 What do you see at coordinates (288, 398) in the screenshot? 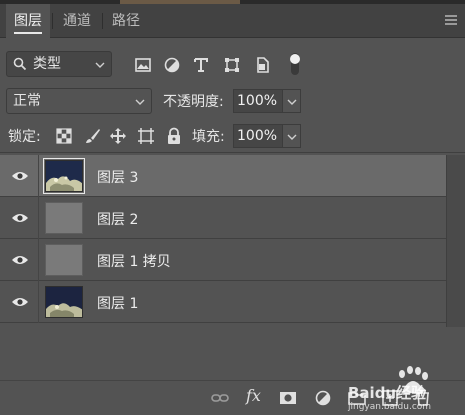
I see `add-mask-icon` at bounding box center [288, 398].